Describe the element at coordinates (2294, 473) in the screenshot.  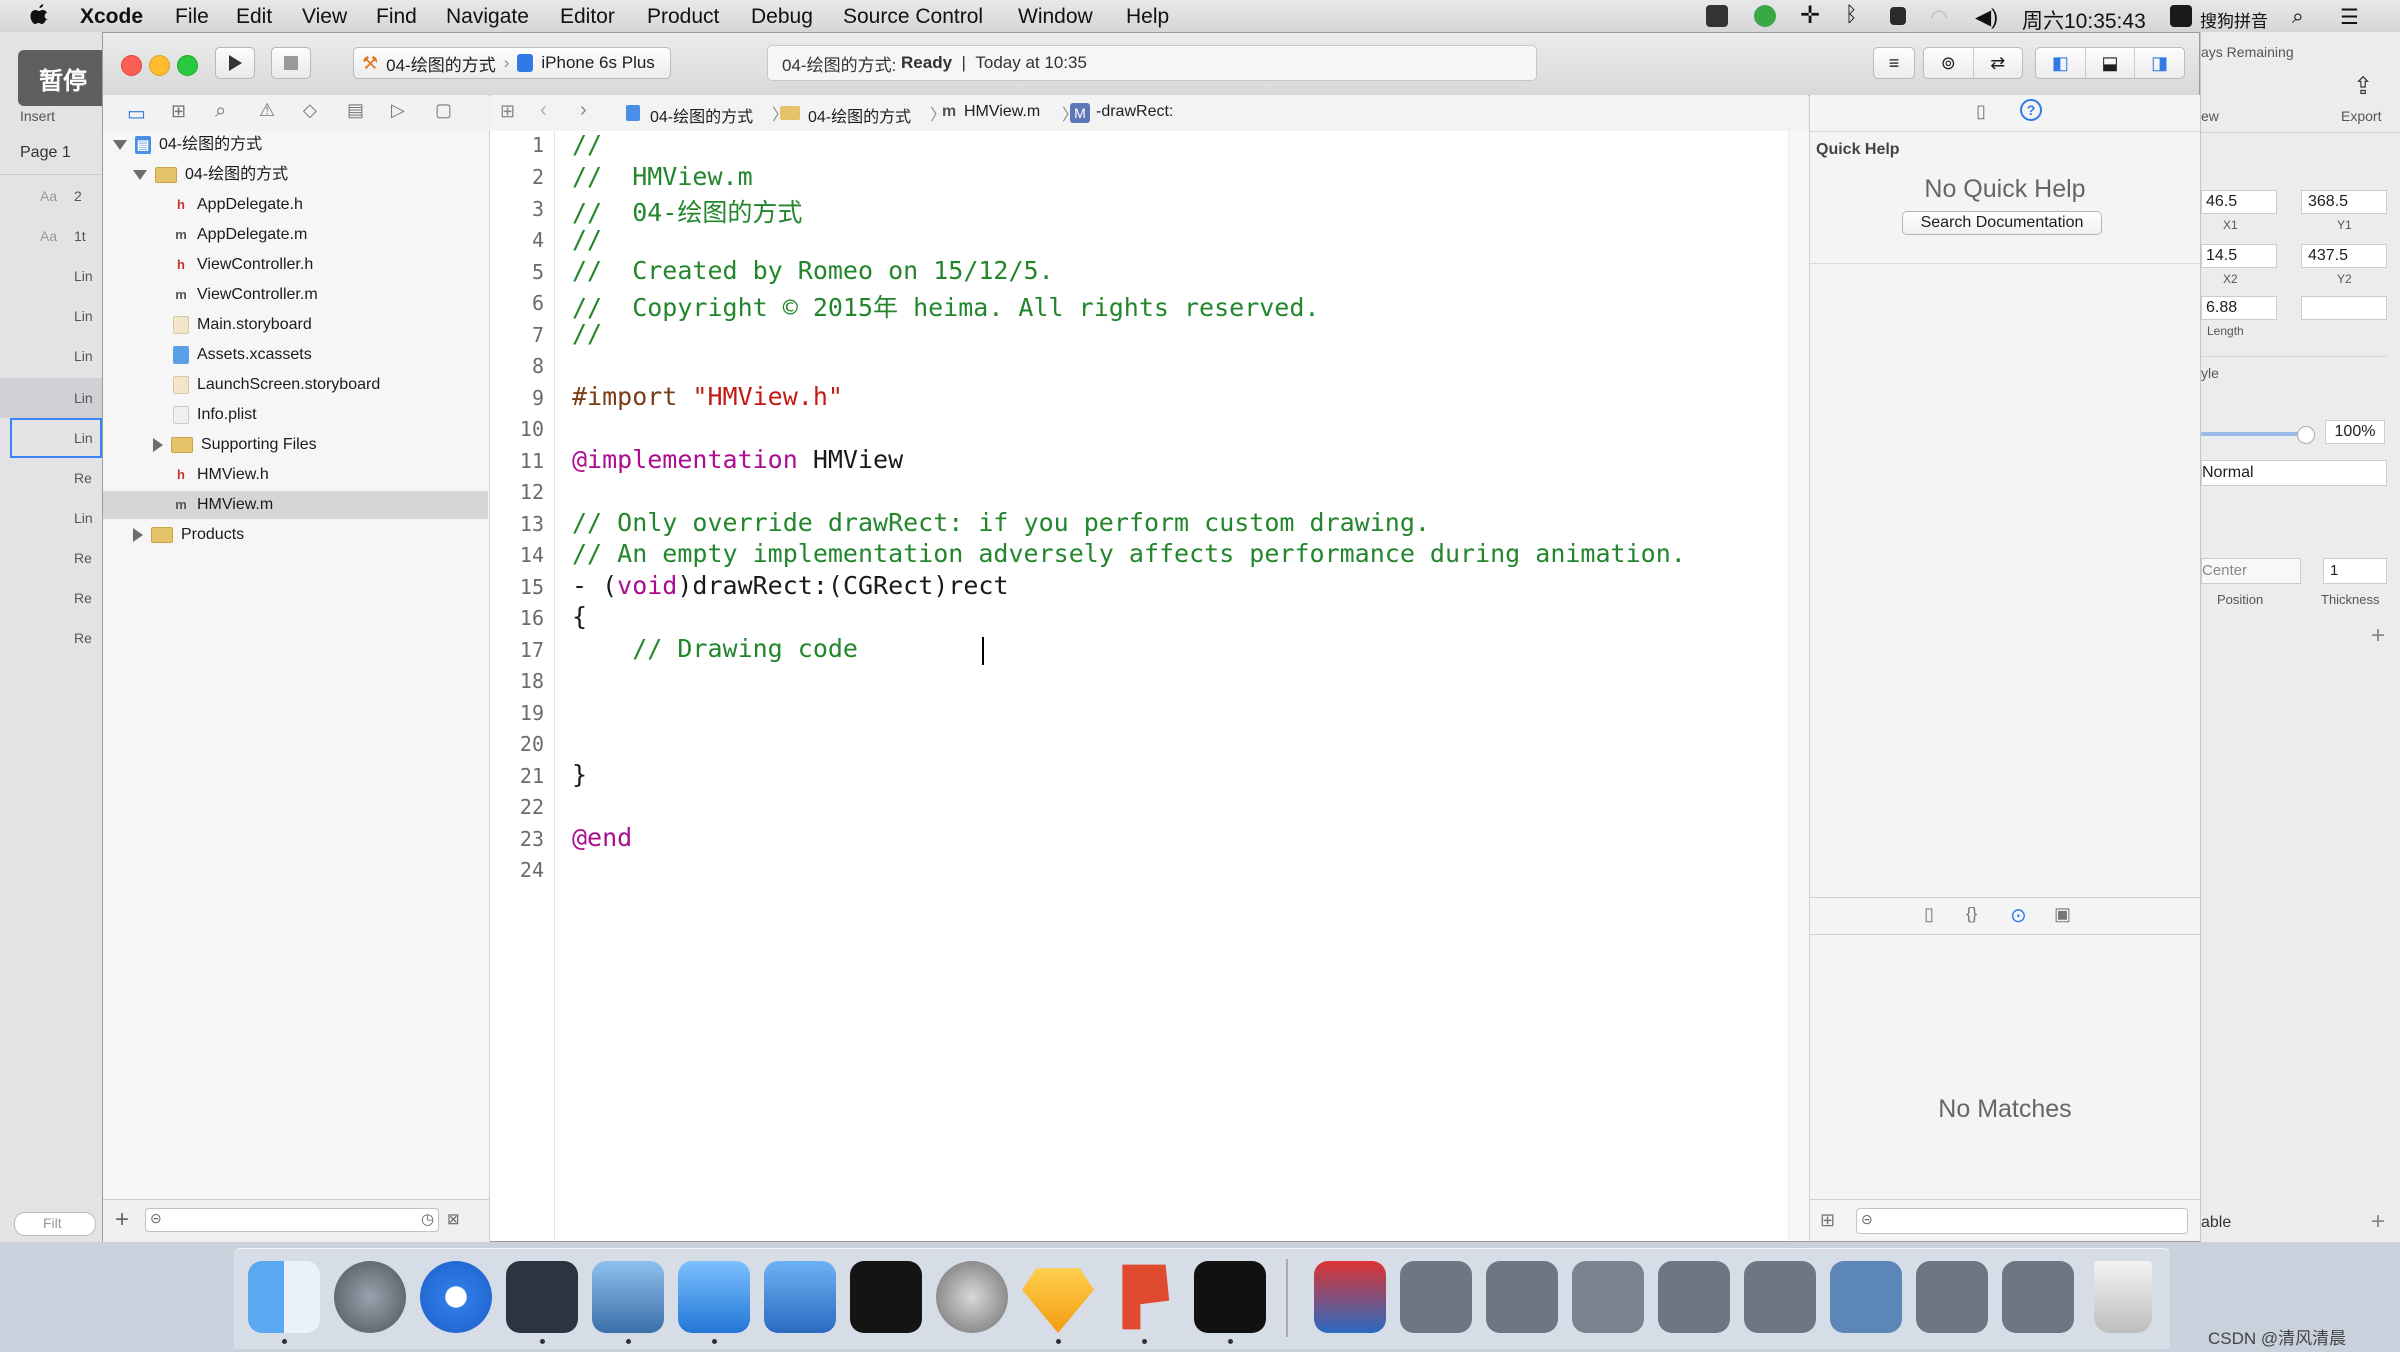
I see `blend-mode-select: Normal` at that location.